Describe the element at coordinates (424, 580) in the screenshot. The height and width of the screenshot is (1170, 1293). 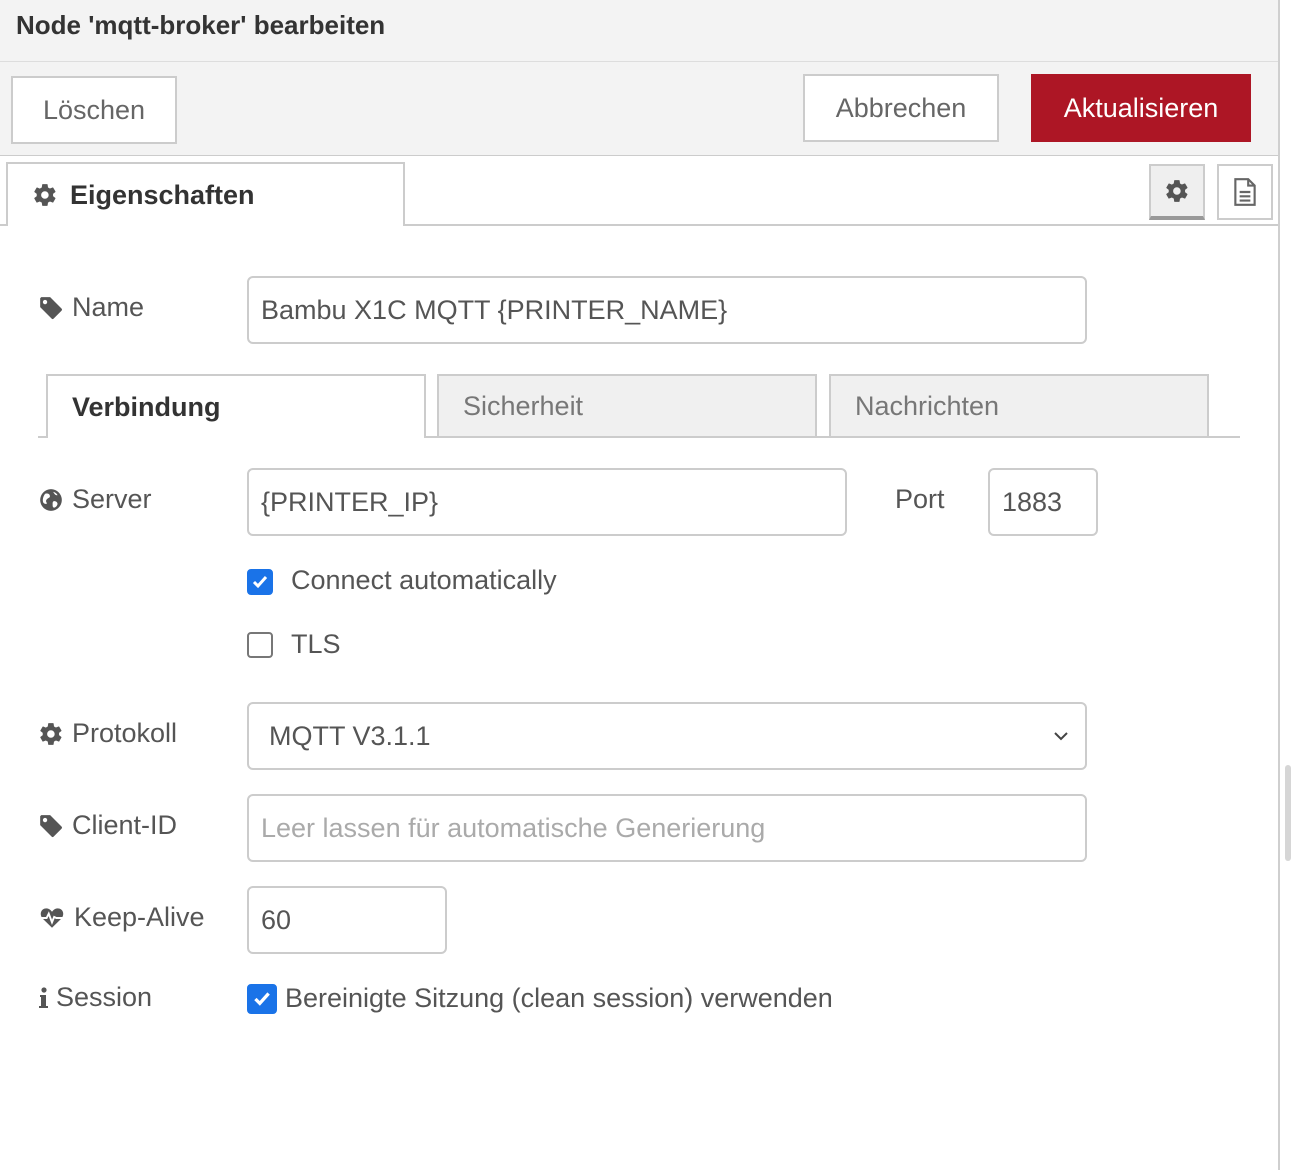
I see `connect-automatically-label: Connect automatically` at that location.